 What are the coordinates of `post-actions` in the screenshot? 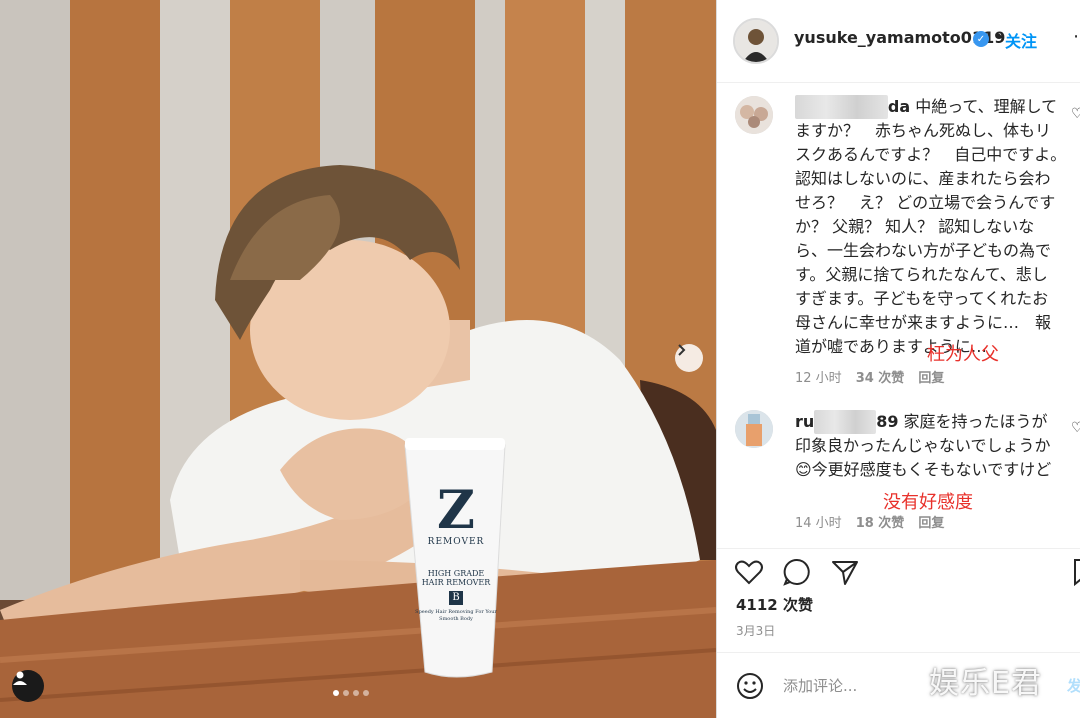 It's located at (898, 572).